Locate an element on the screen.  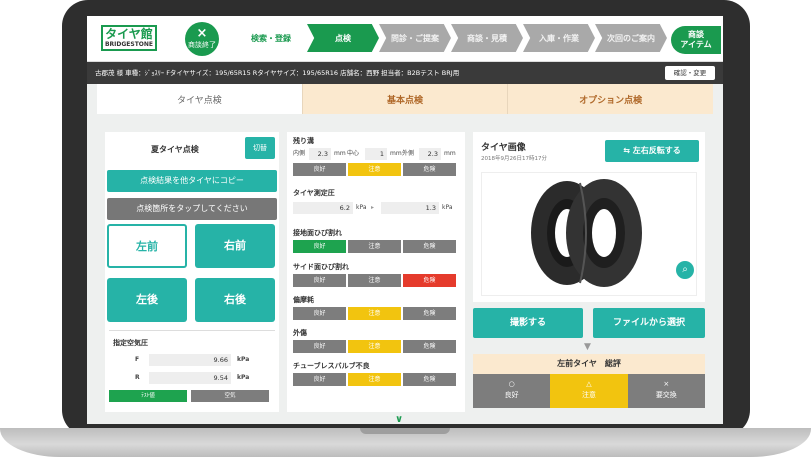
evaluation-buttons: ○ 良好 △ 注意 × 要交換 is located at coordinates (589, 391).